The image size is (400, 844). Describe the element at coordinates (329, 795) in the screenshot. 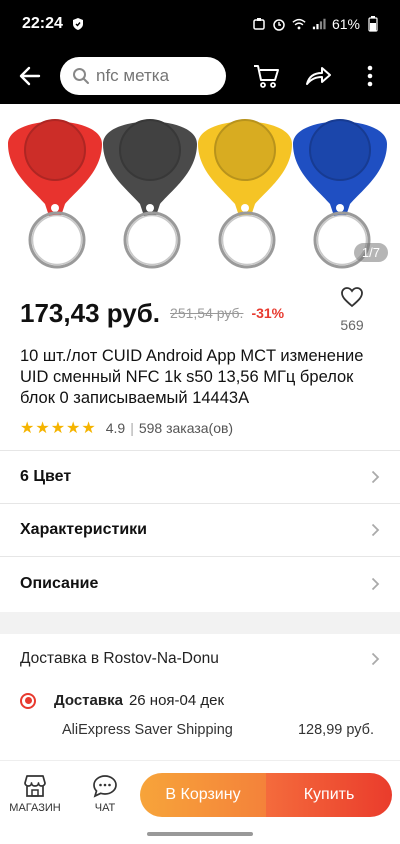

I see `buy-now-button: Купить` at that location.